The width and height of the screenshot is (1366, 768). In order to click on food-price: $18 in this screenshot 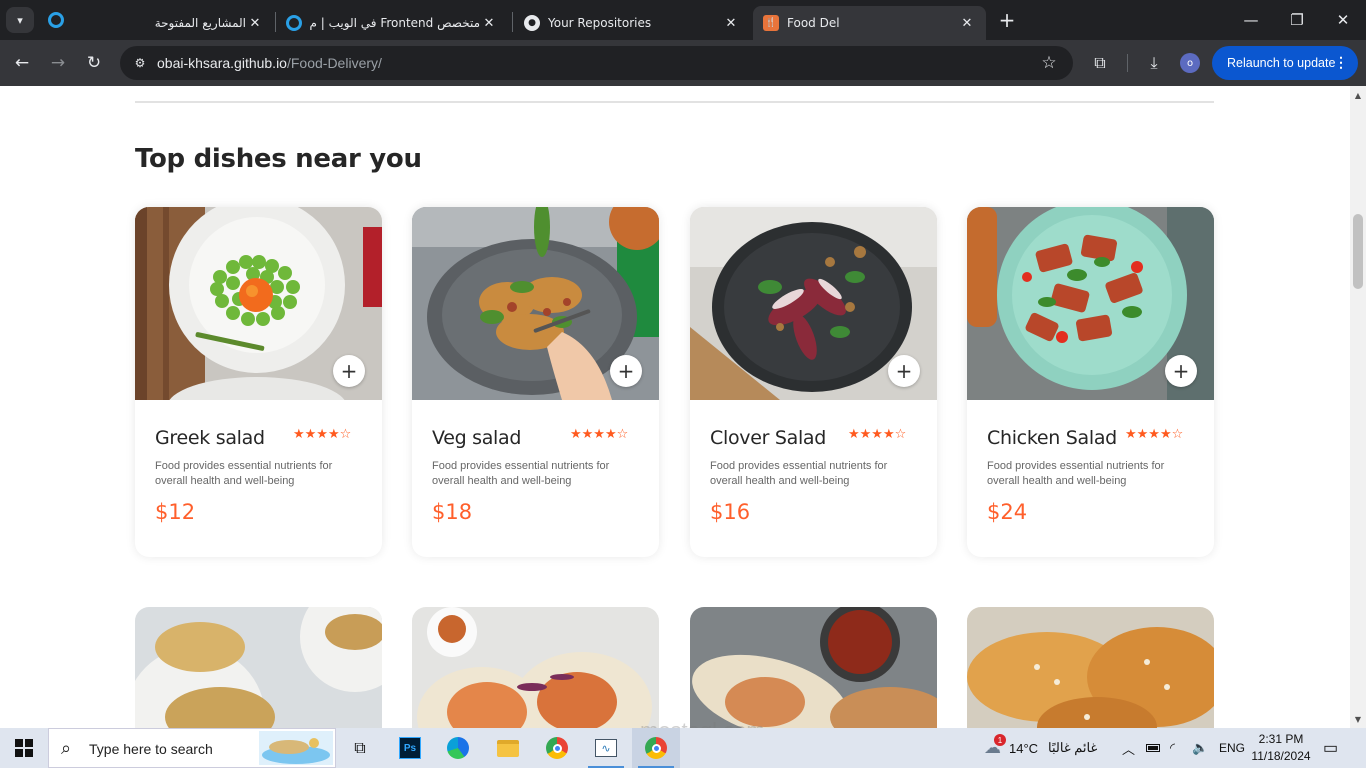, I will do `click(452, 512)`.